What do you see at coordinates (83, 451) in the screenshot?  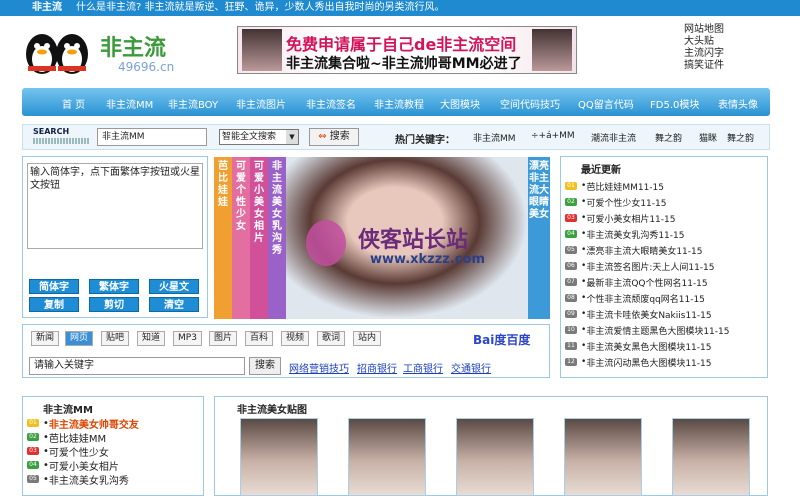 I see `mm-item: 03 • 可爱个性少女` at bounding box center [83, 451].